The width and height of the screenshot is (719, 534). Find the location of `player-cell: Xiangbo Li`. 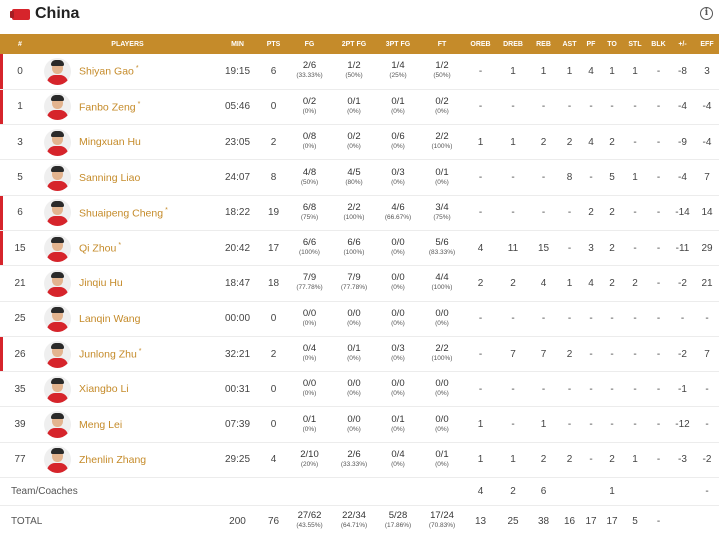

player-cell: Xiangbo Li is located at coordinates (127, 389).